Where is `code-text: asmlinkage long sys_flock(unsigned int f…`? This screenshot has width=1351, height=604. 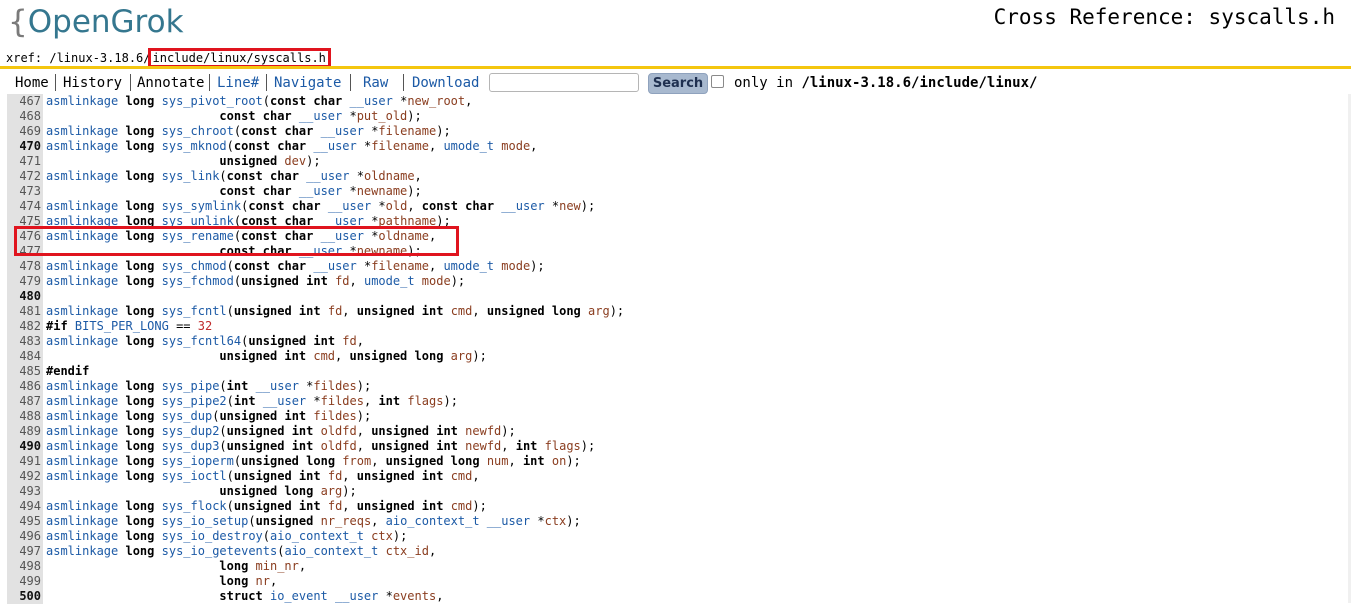 code-text: asmlinkage long sys_flock(unsigned int f… is located at coordinates (266, 506).